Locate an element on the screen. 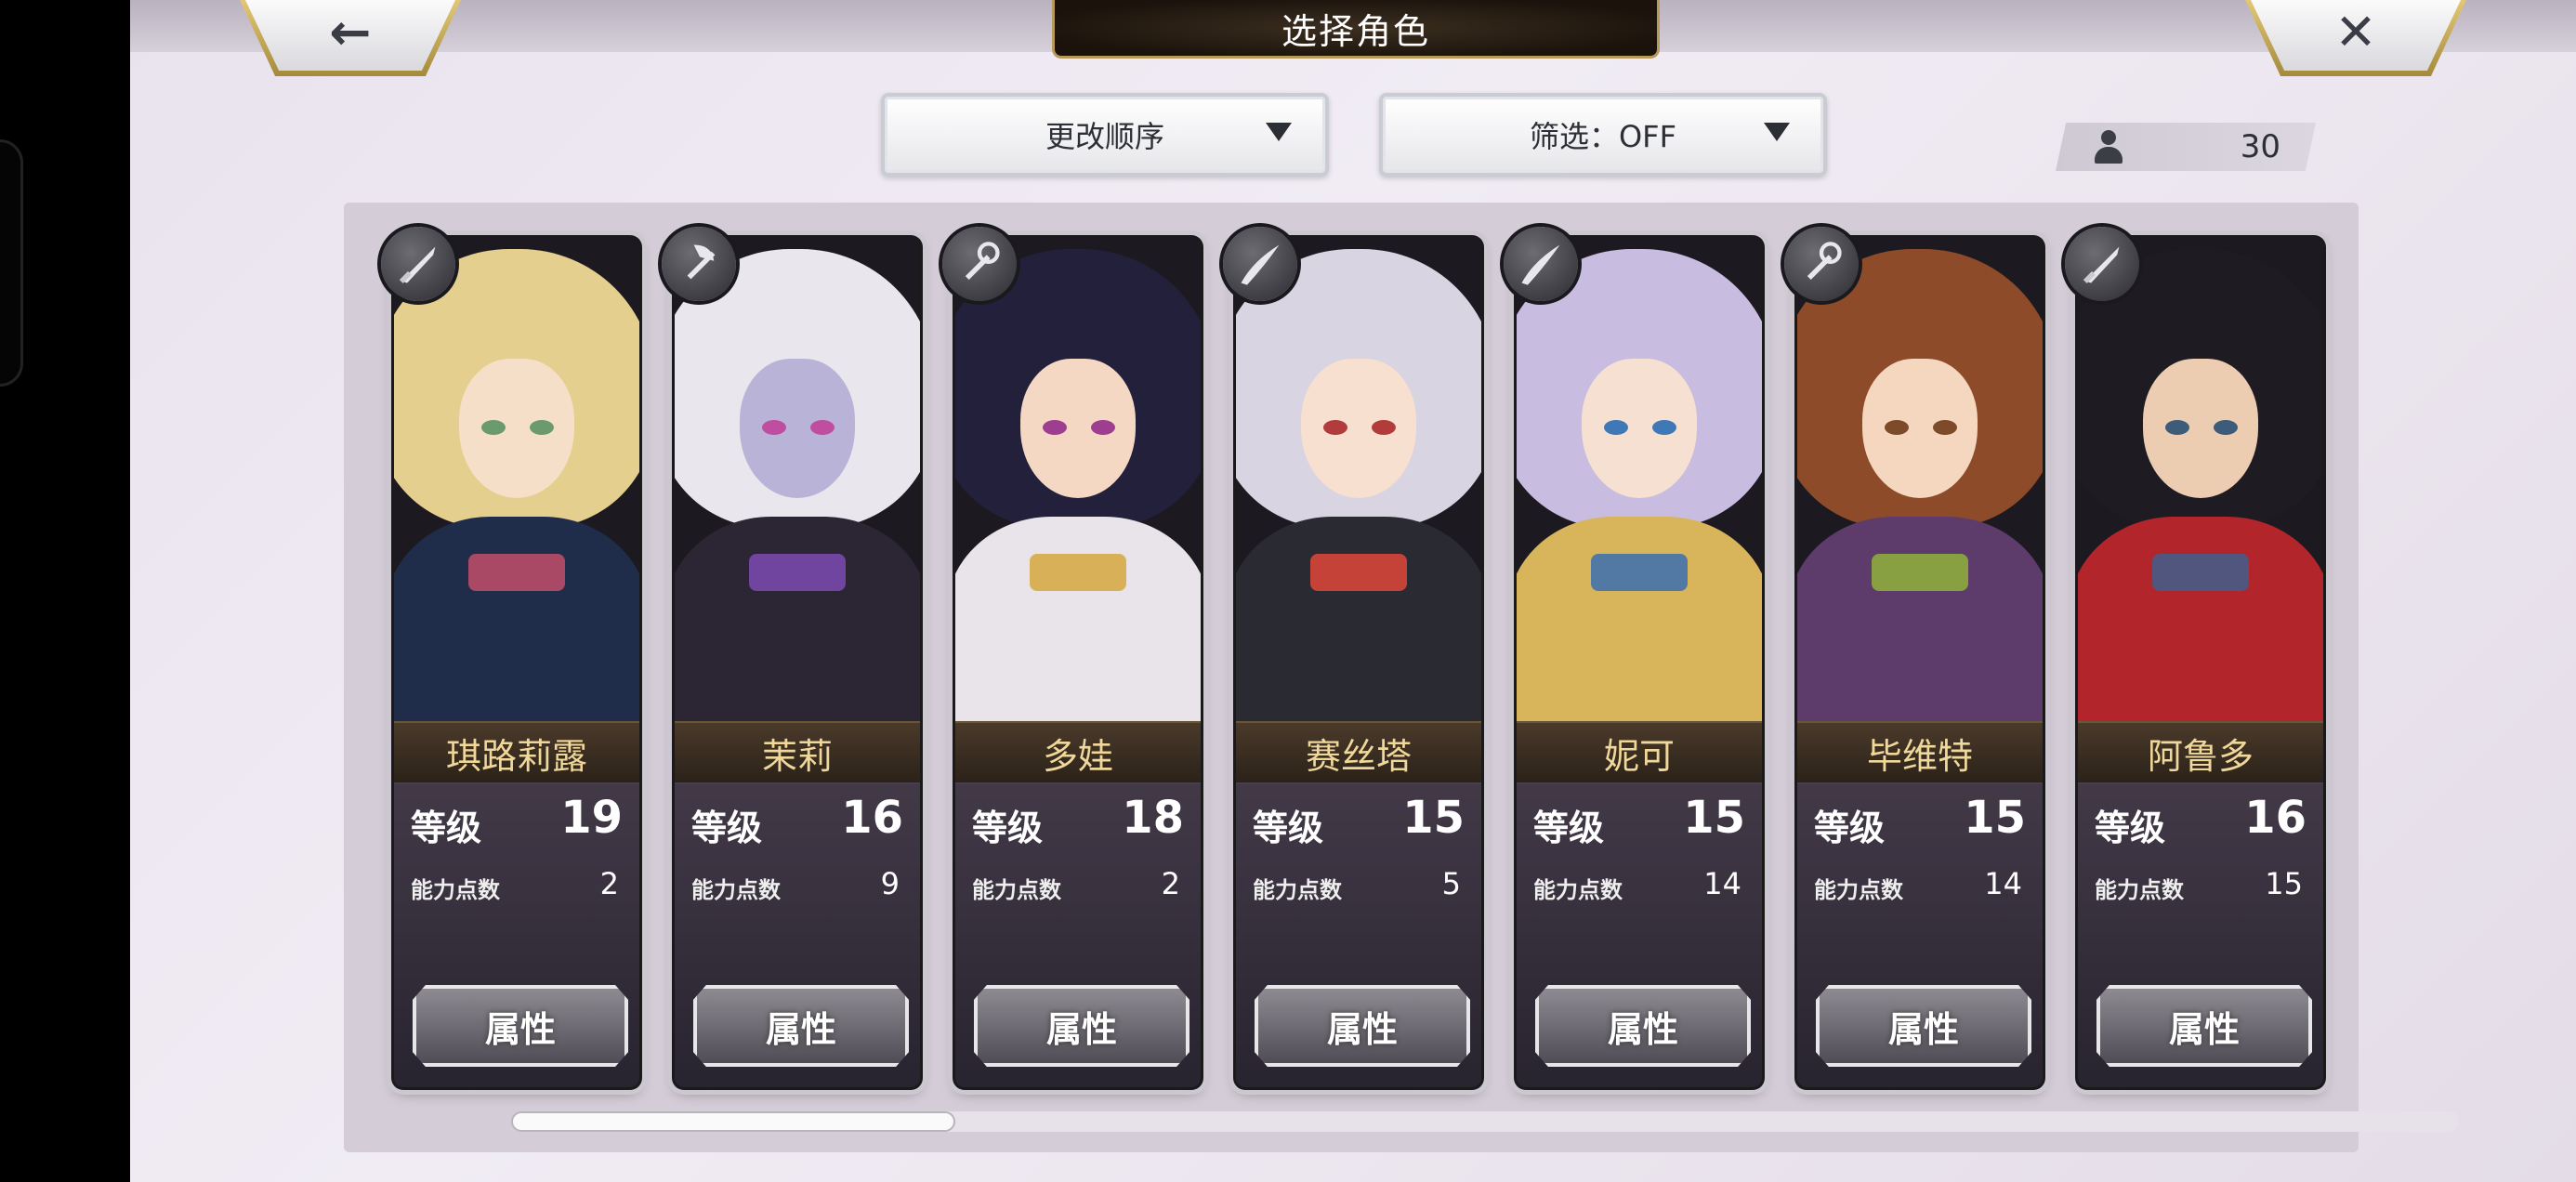 Image resolution: width=2576 pixels, height=1182 pixels. sort-label: 更改顺序 is located at coordinates (1104, 136).